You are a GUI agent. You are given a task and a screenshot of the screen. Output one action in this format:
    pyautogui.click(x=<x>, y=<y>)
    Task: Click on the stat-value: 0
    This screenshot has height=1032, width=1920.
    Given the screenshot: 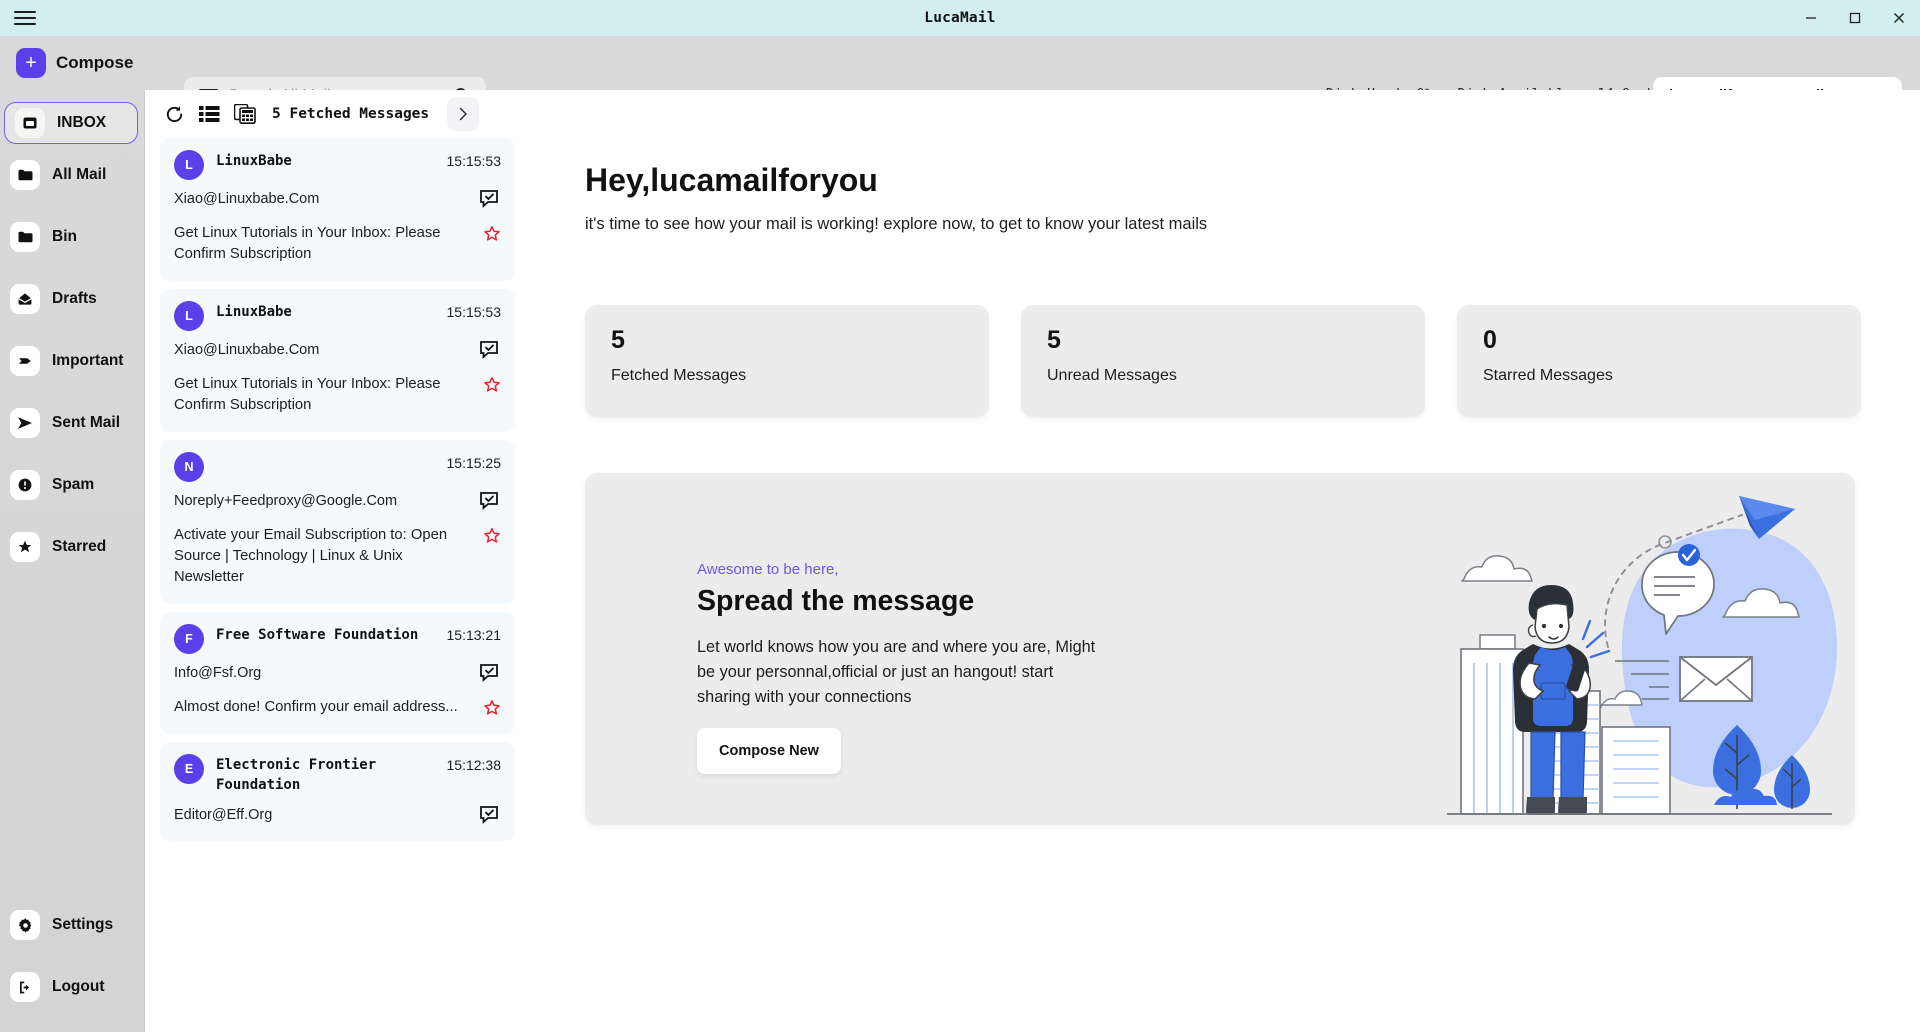 What is the action you would take?
    pyautogui.click(x=1490, y=340)
    